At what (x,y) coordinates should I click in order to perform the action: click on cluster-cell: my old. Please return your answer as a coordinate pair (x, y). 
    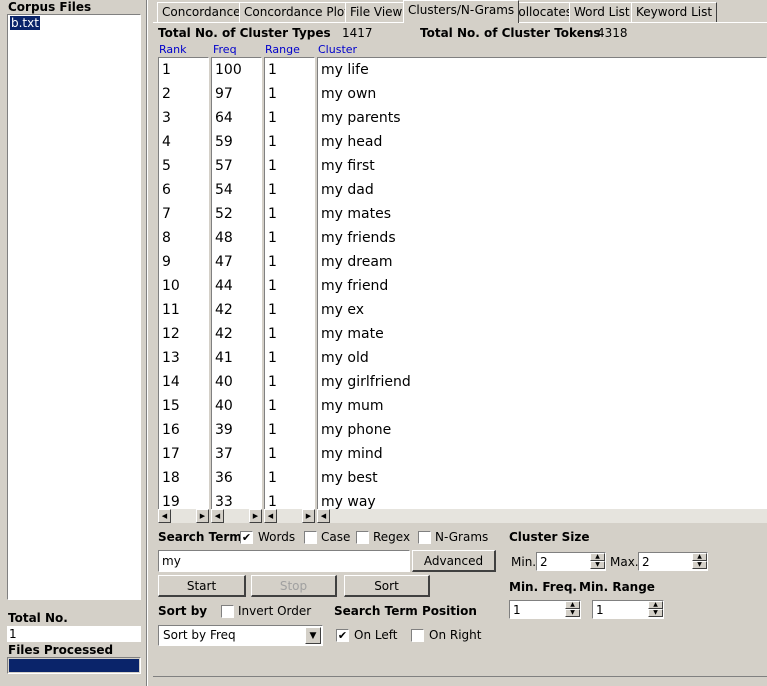
    Looking at the image, I should click on (542, 358).